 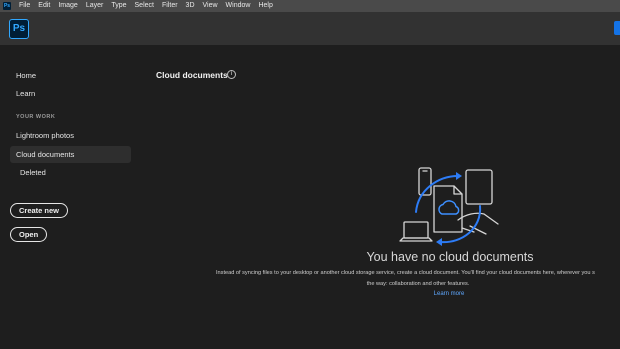 I want to click on empty-state-heading: You have no cloud documents, so click(x=450, y=257).